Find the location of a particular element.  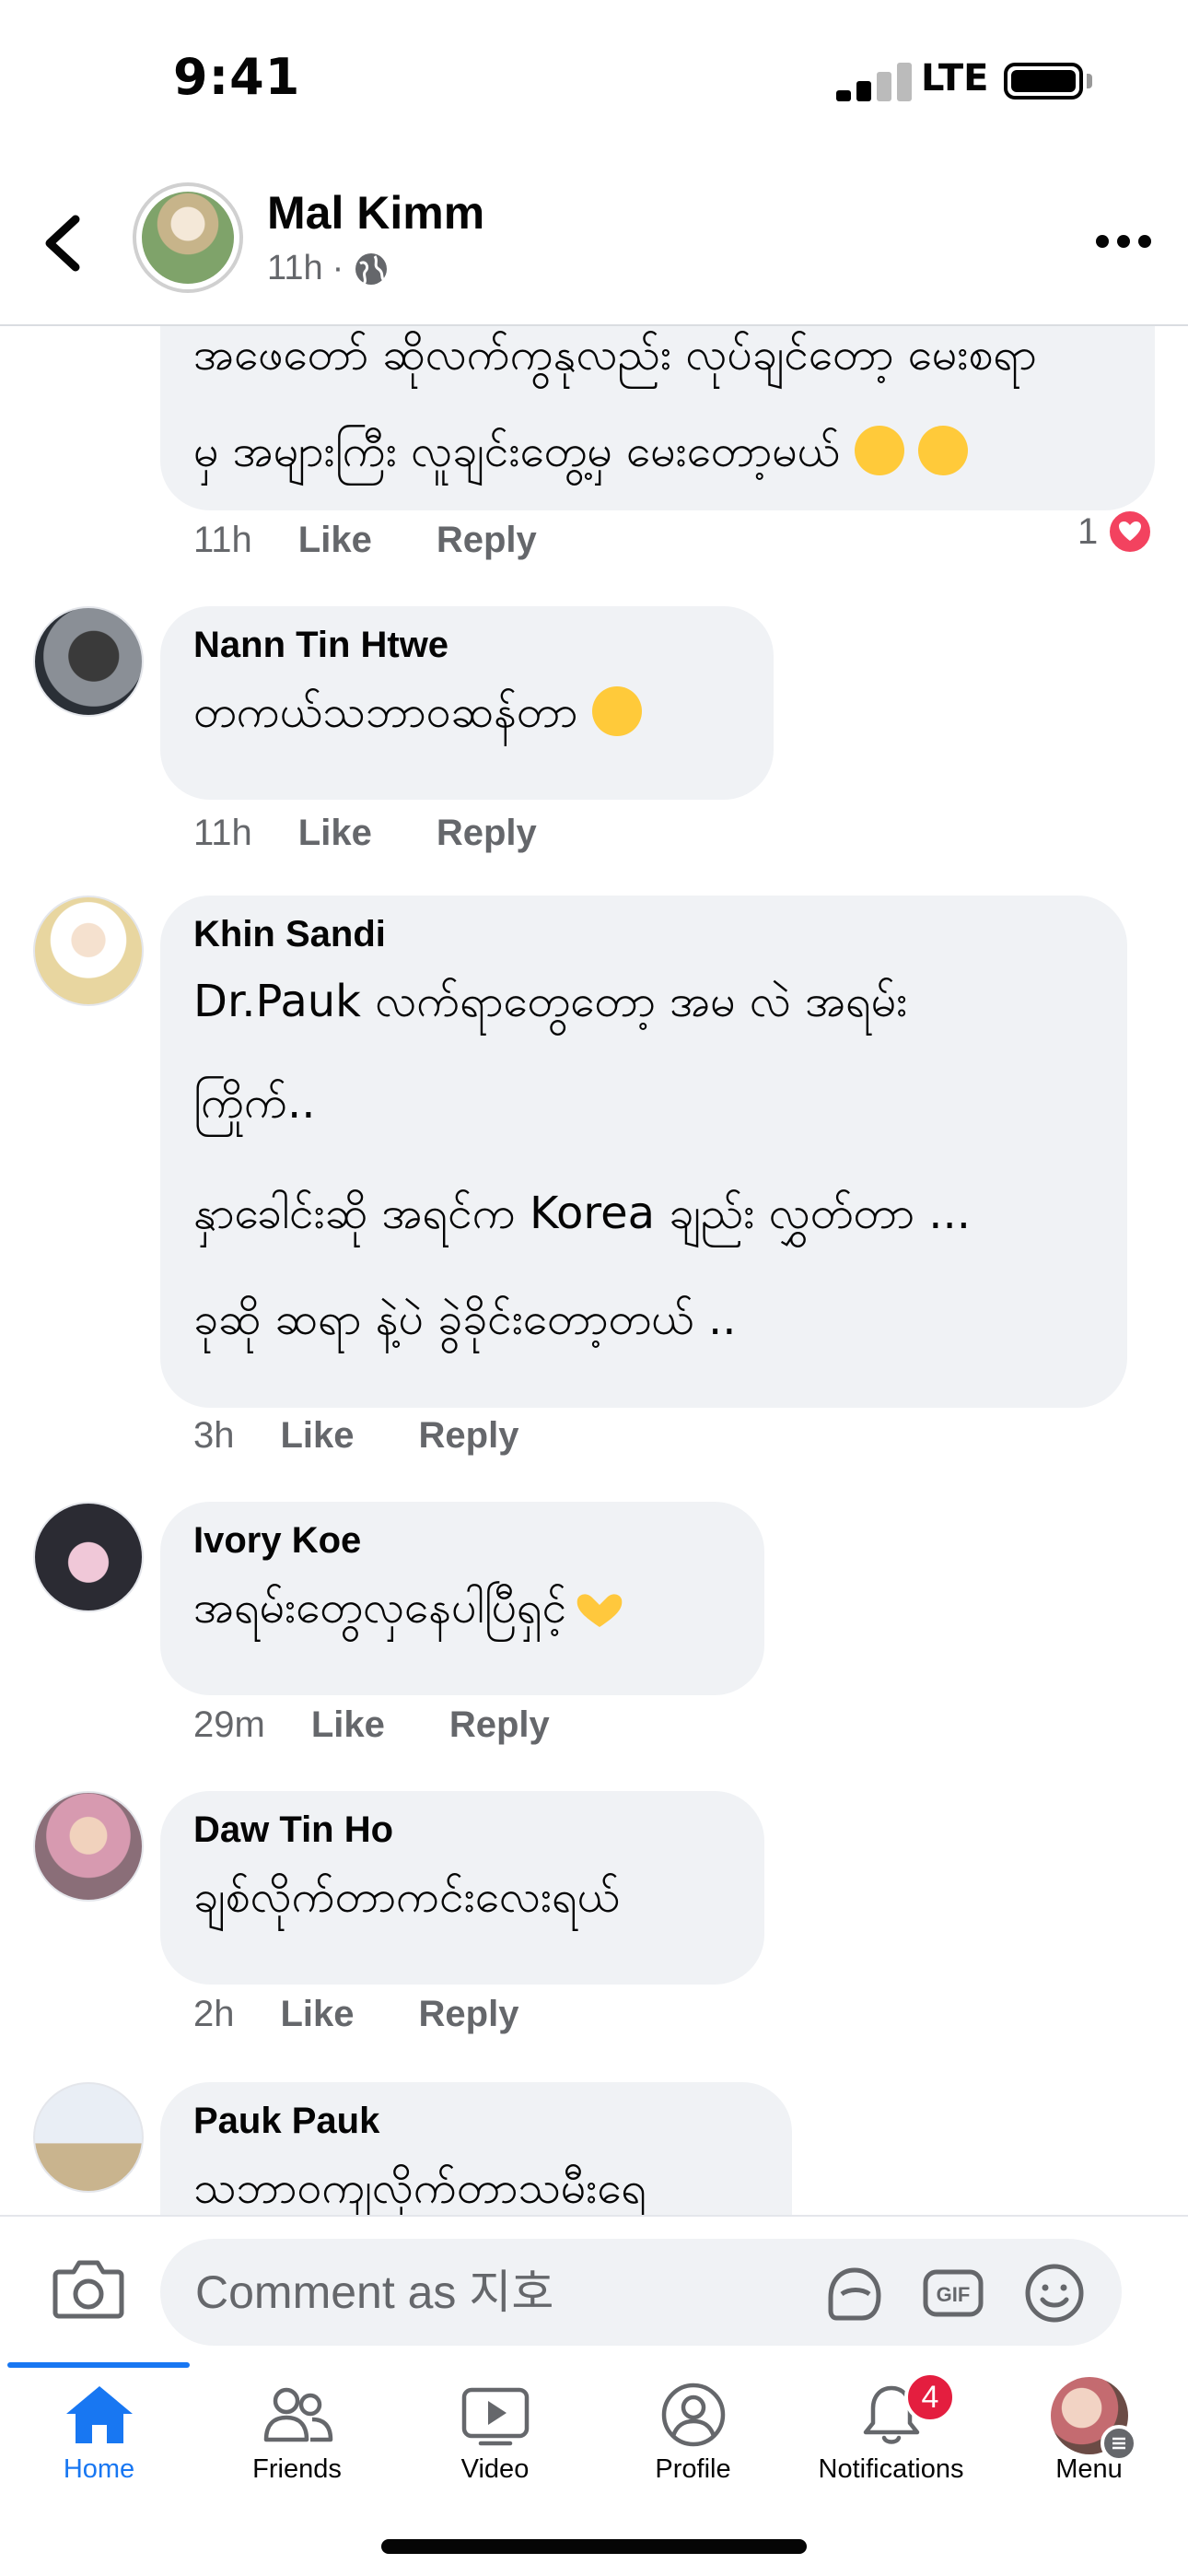

signal-icon is located at coordinates (877, 81).